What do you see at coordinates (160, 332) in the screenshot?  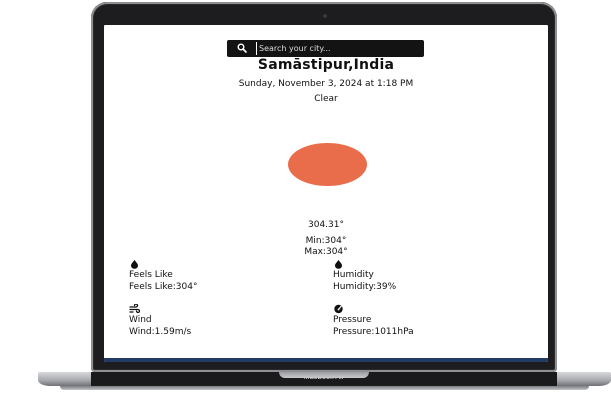 I see `wind-value: Wind:1.59m/s` at bounding box center [160, 332].